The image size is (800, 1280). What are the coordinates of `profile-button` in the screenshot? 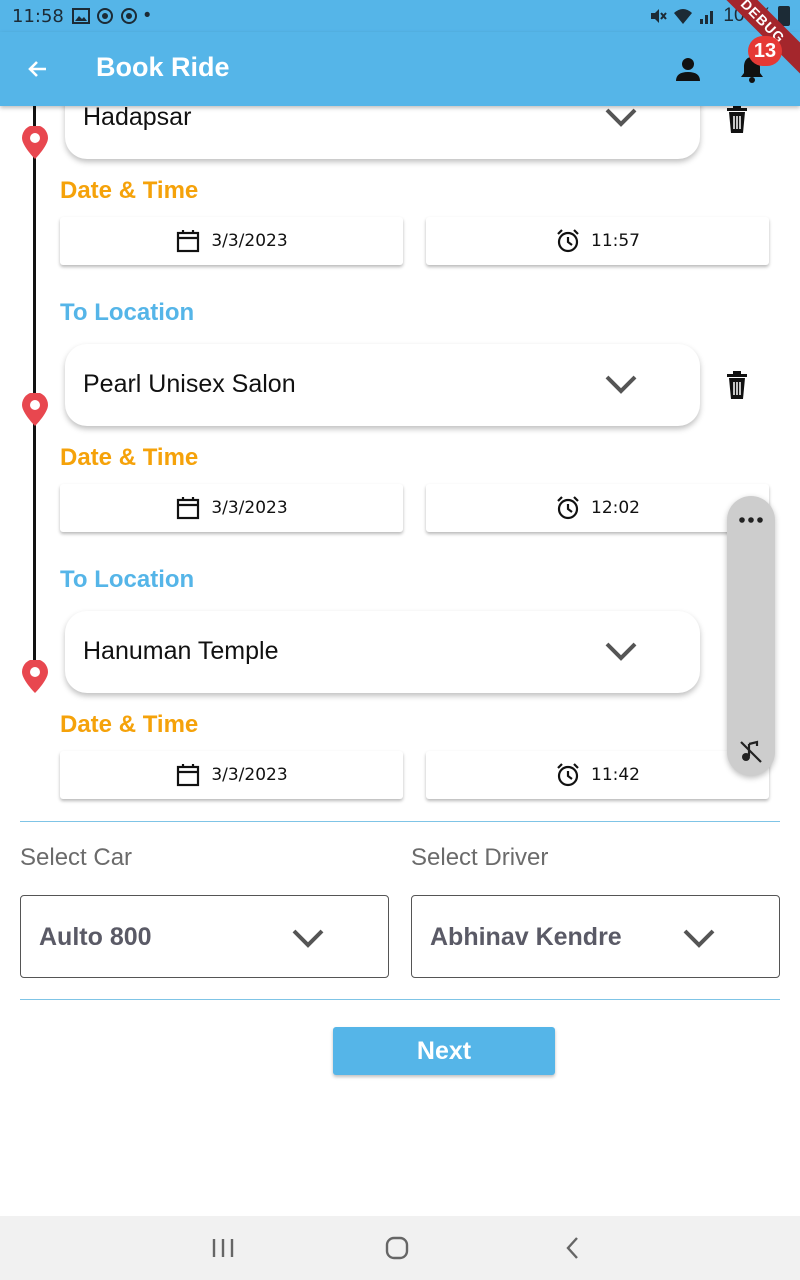 It's located at (688, 69).